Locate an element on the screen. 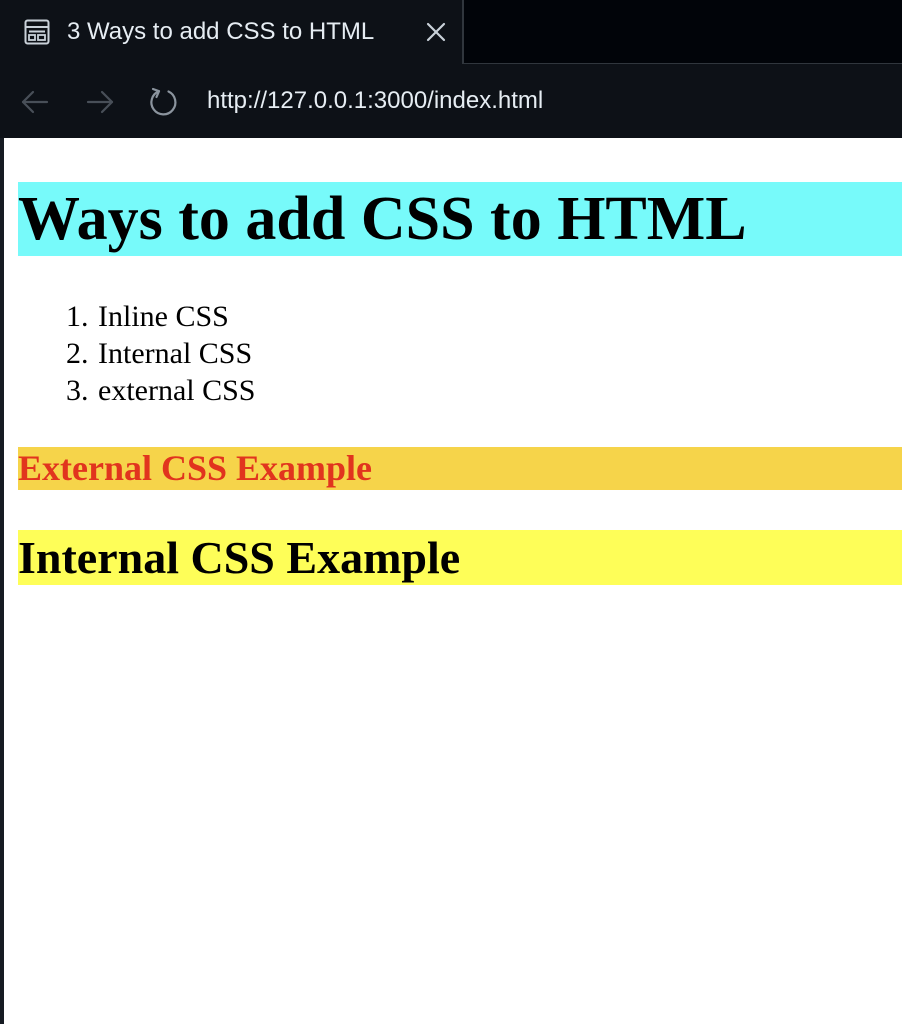 This screenshot has height=1024, width=902. list-item-number: 3. is located at coordinates (77, 390).